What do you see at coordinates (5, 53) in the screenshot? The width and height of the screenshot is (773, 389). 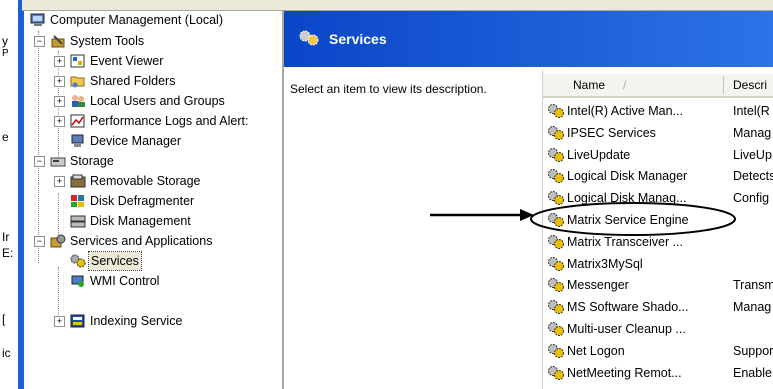 I see `edge-text: P` at bounding box center [5, 53].